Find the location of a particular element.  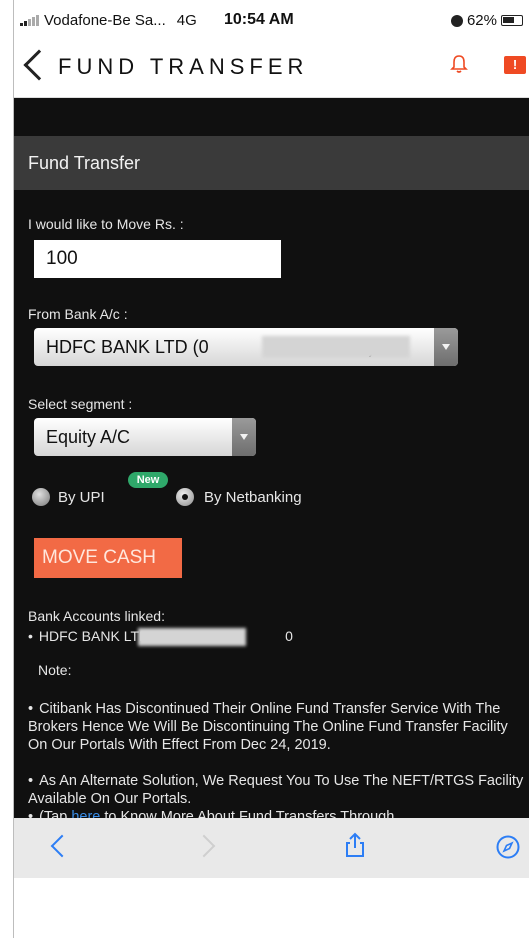

amount-label: I would like to Move Rs. : is located at coordinates (106, 224).